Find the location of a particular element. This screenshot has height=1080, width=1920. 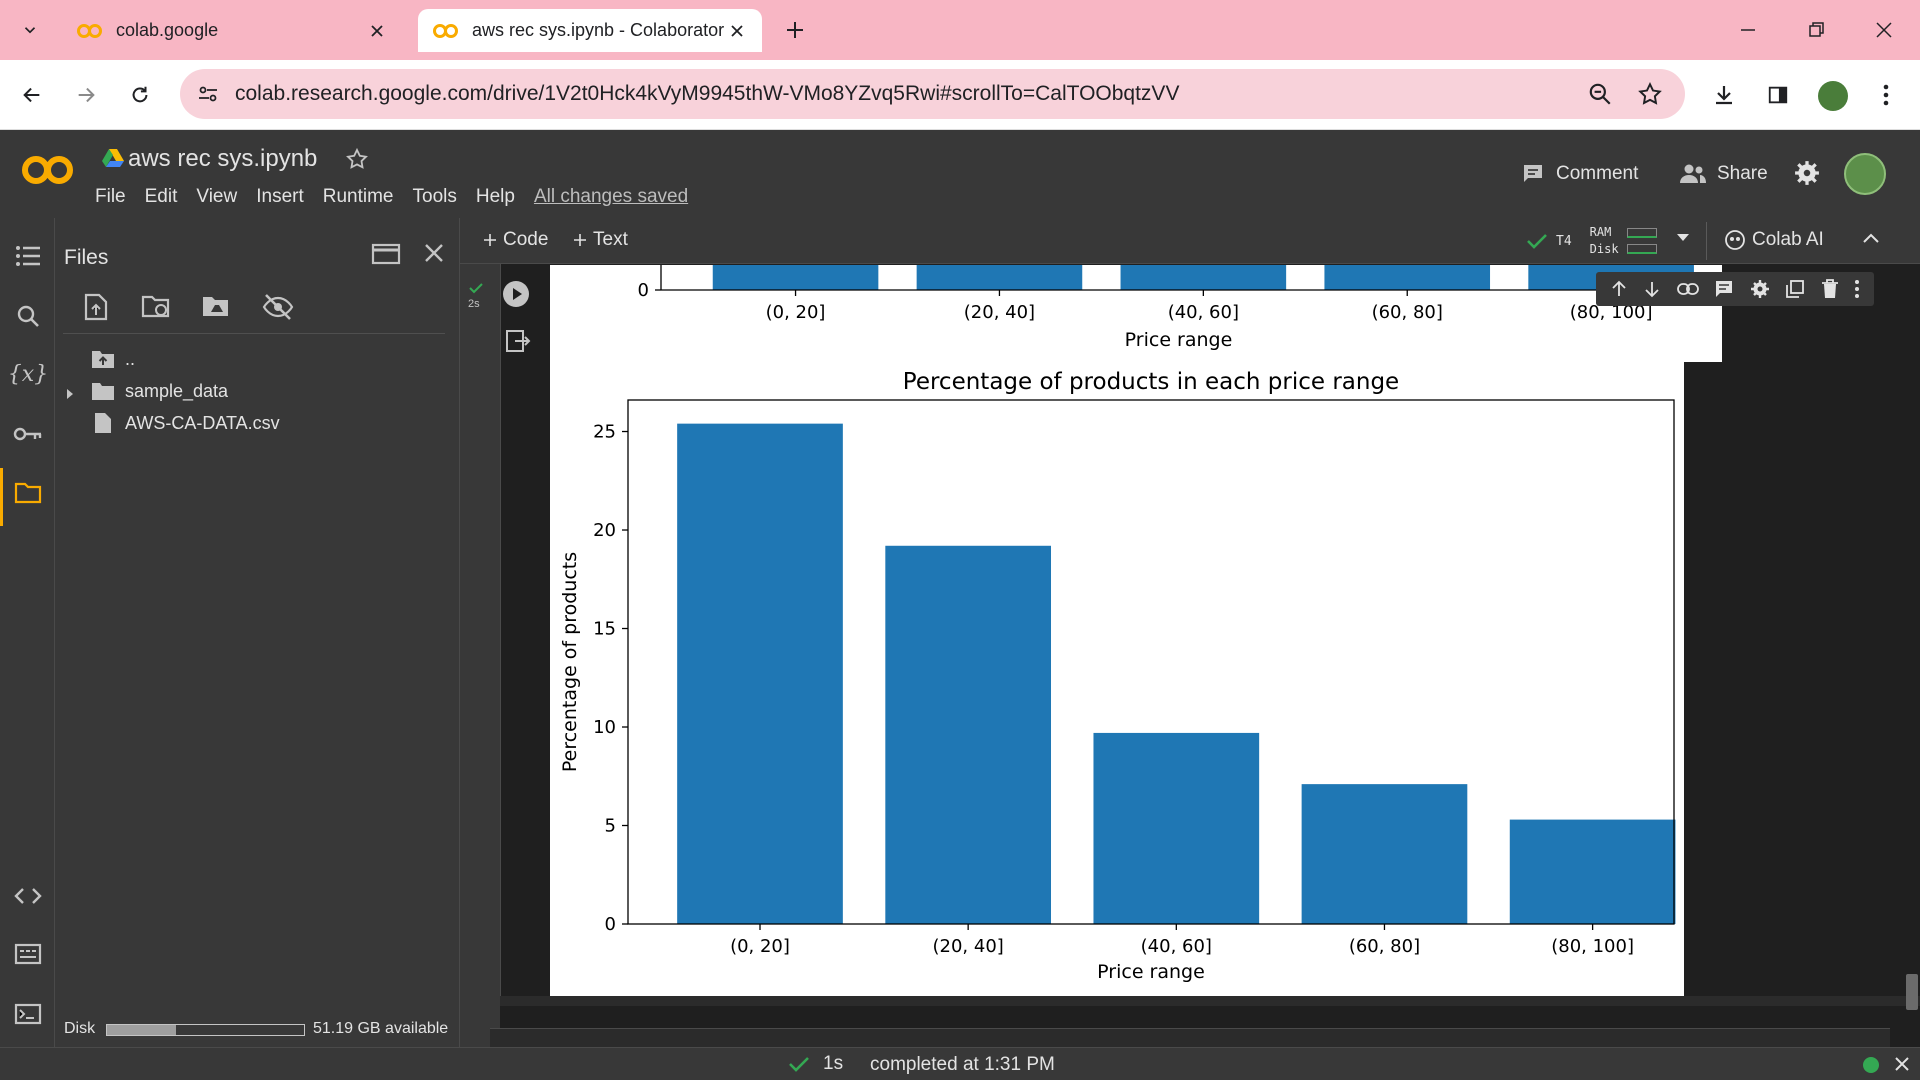

colab-ai-label: Colab AI is located at coordinates (1788, 239).